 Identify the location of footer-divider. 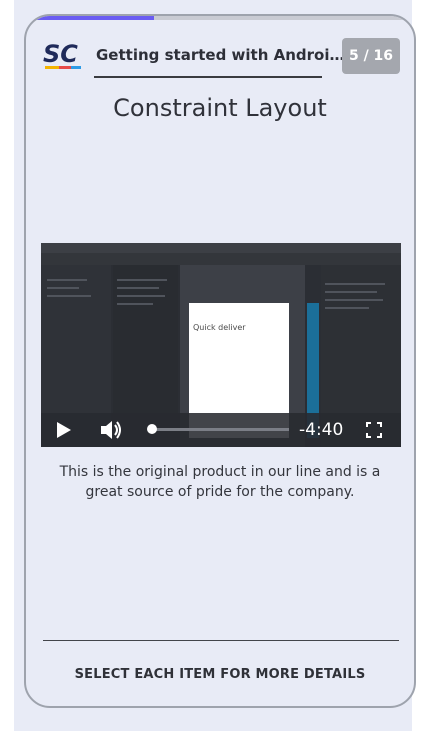
(221, 640).